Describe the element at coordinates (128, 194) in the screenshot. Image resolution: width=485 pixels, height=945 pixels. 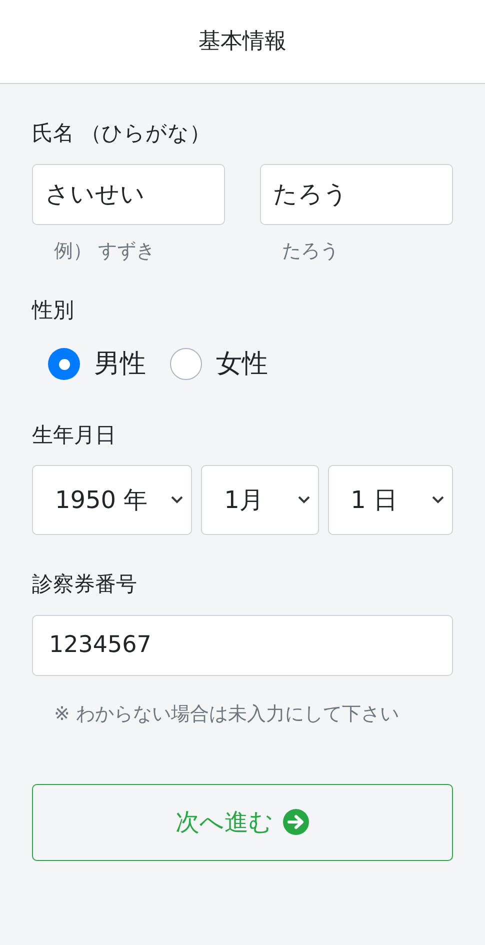
I see `text-field: さいせい` at that location.